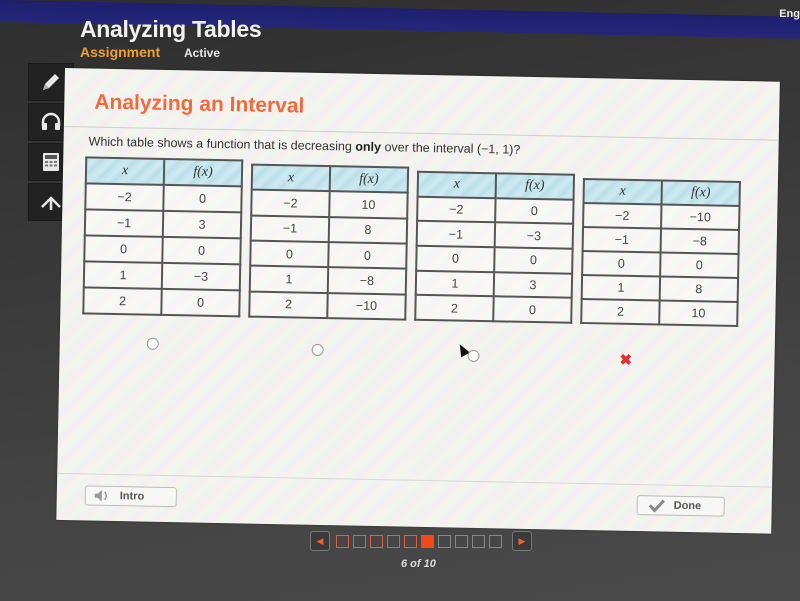 This screenshot has height=601, width=800. Describe the element at coordinates (199, 104) in the screenshot. I see `lesson-title: Analyzing an Interval` at that location.